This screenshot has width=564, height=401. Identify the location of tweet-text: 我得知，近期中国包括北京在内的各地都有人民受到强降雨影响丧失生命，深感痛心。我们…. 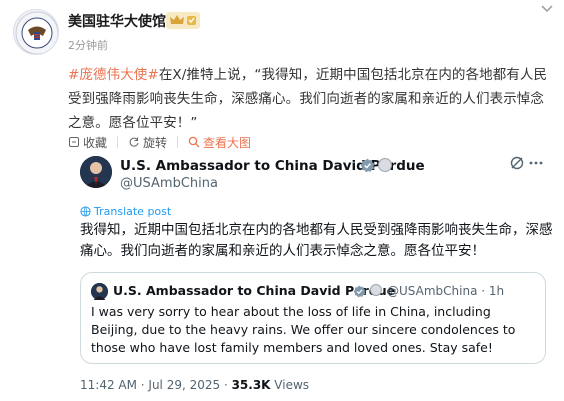
(316, 240).